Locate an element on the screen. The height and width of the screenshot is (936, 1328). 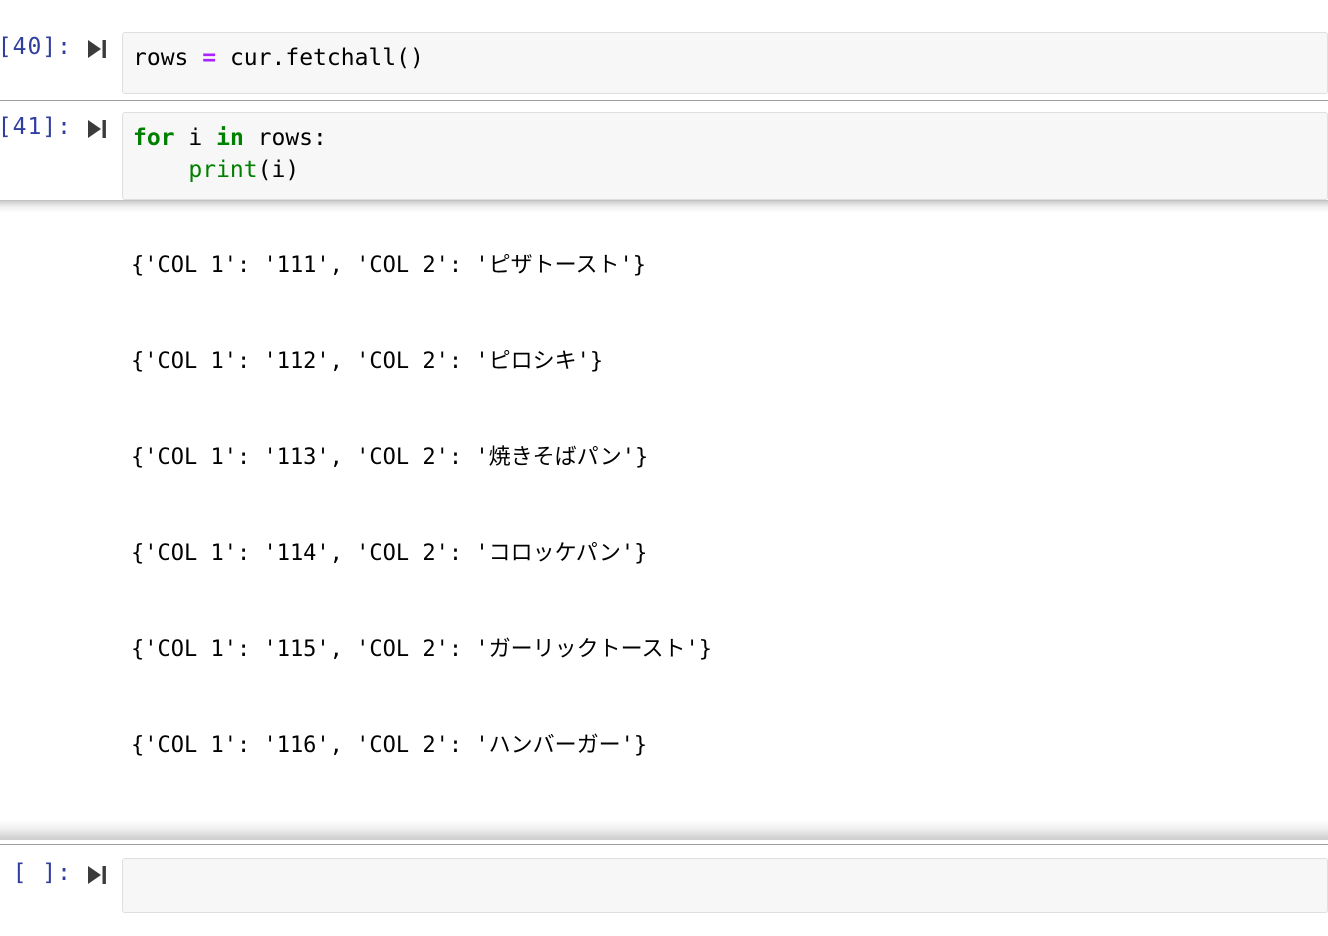
code-token: (i) is located at coordinates (278, 170).